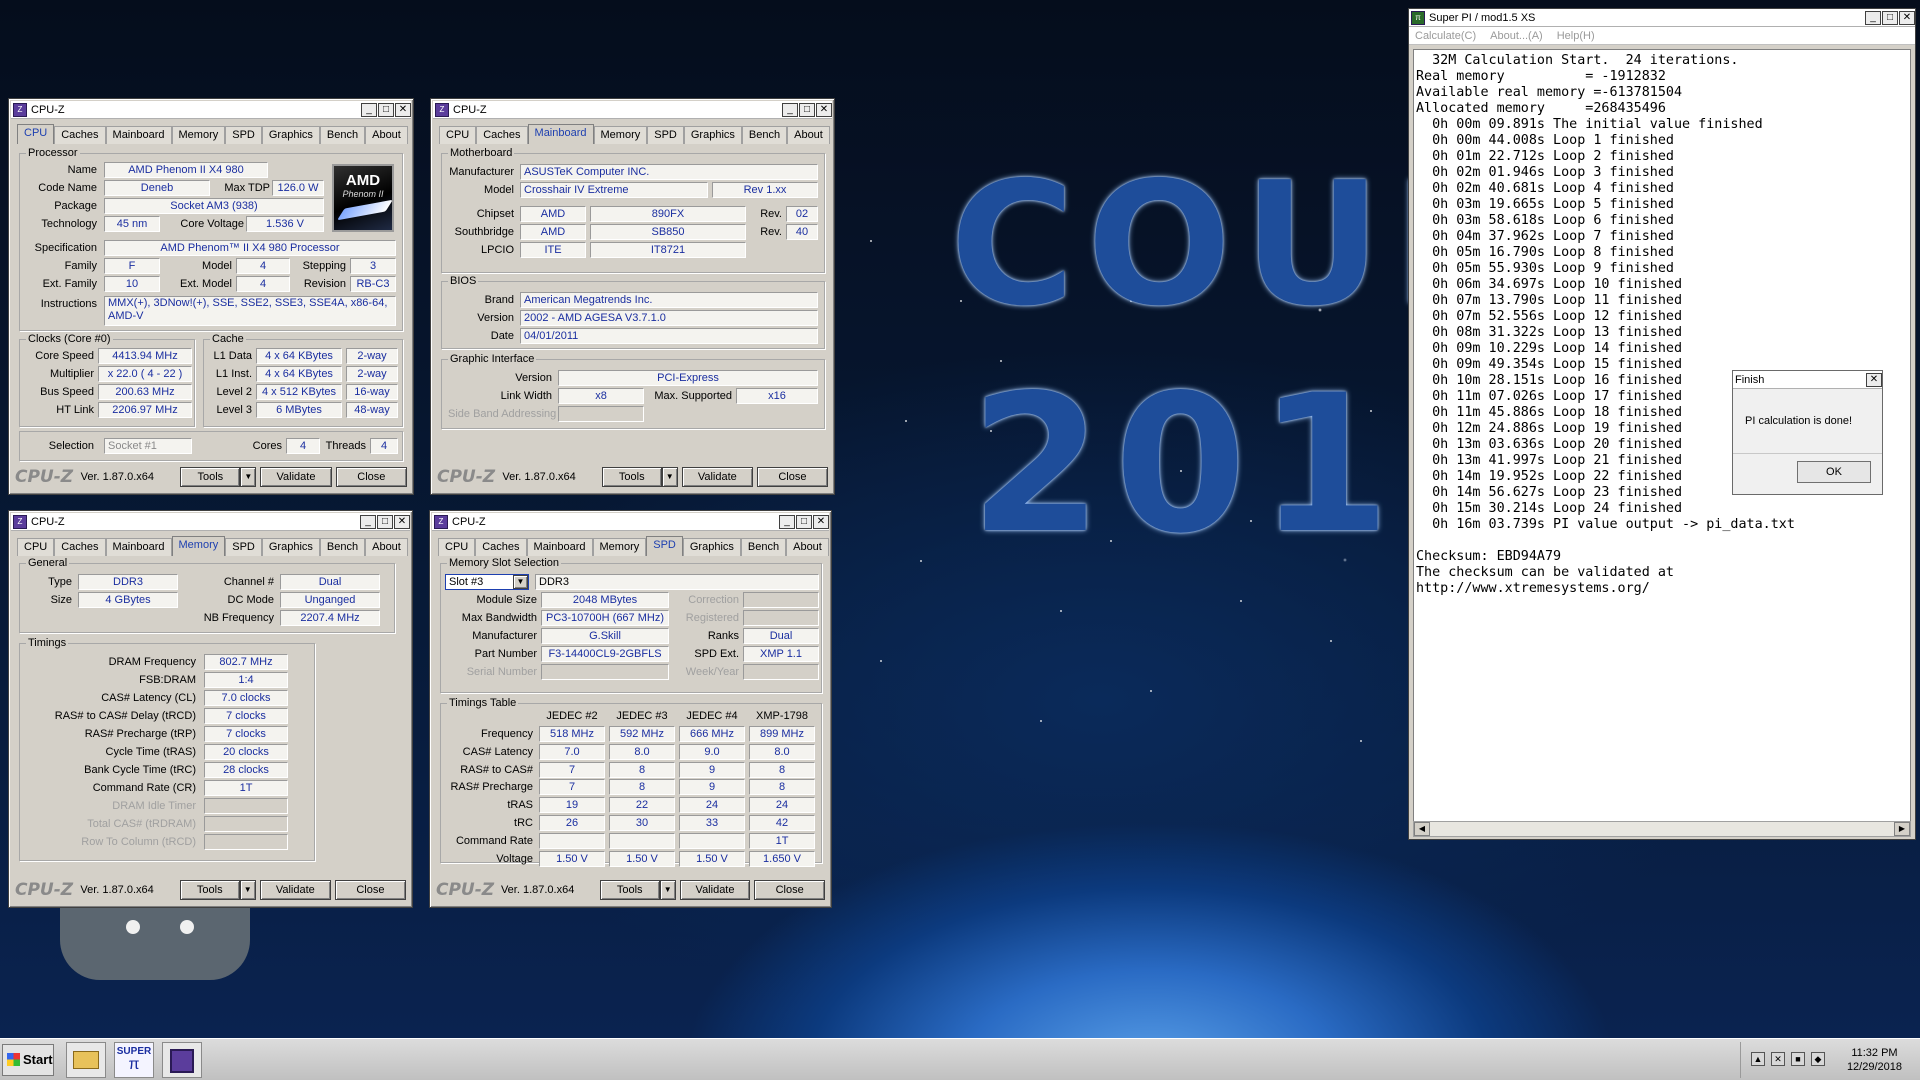 This screenshot has height=1080, width=1920. Describe the element at coordinates (138, 842) in the screenshot. I see `timing-label: Row To Column (tRCD)` at that location.